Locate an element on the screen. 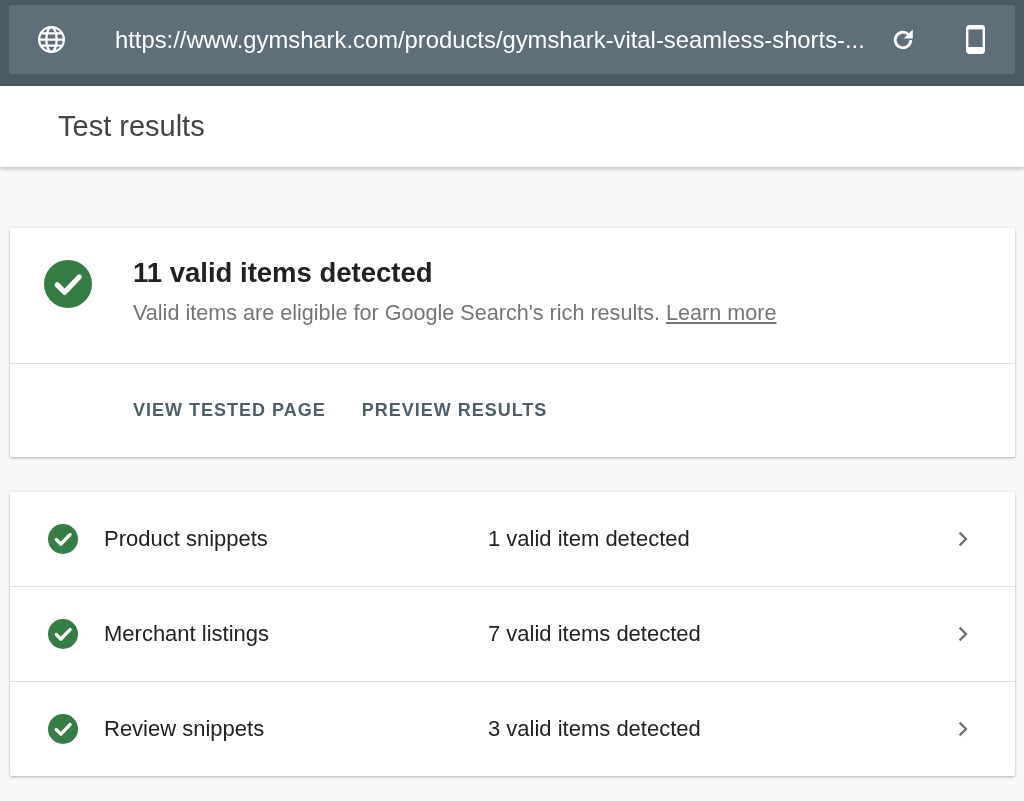 The image size is (1024, 801). globe-icon is located at coordinates (51, 39).